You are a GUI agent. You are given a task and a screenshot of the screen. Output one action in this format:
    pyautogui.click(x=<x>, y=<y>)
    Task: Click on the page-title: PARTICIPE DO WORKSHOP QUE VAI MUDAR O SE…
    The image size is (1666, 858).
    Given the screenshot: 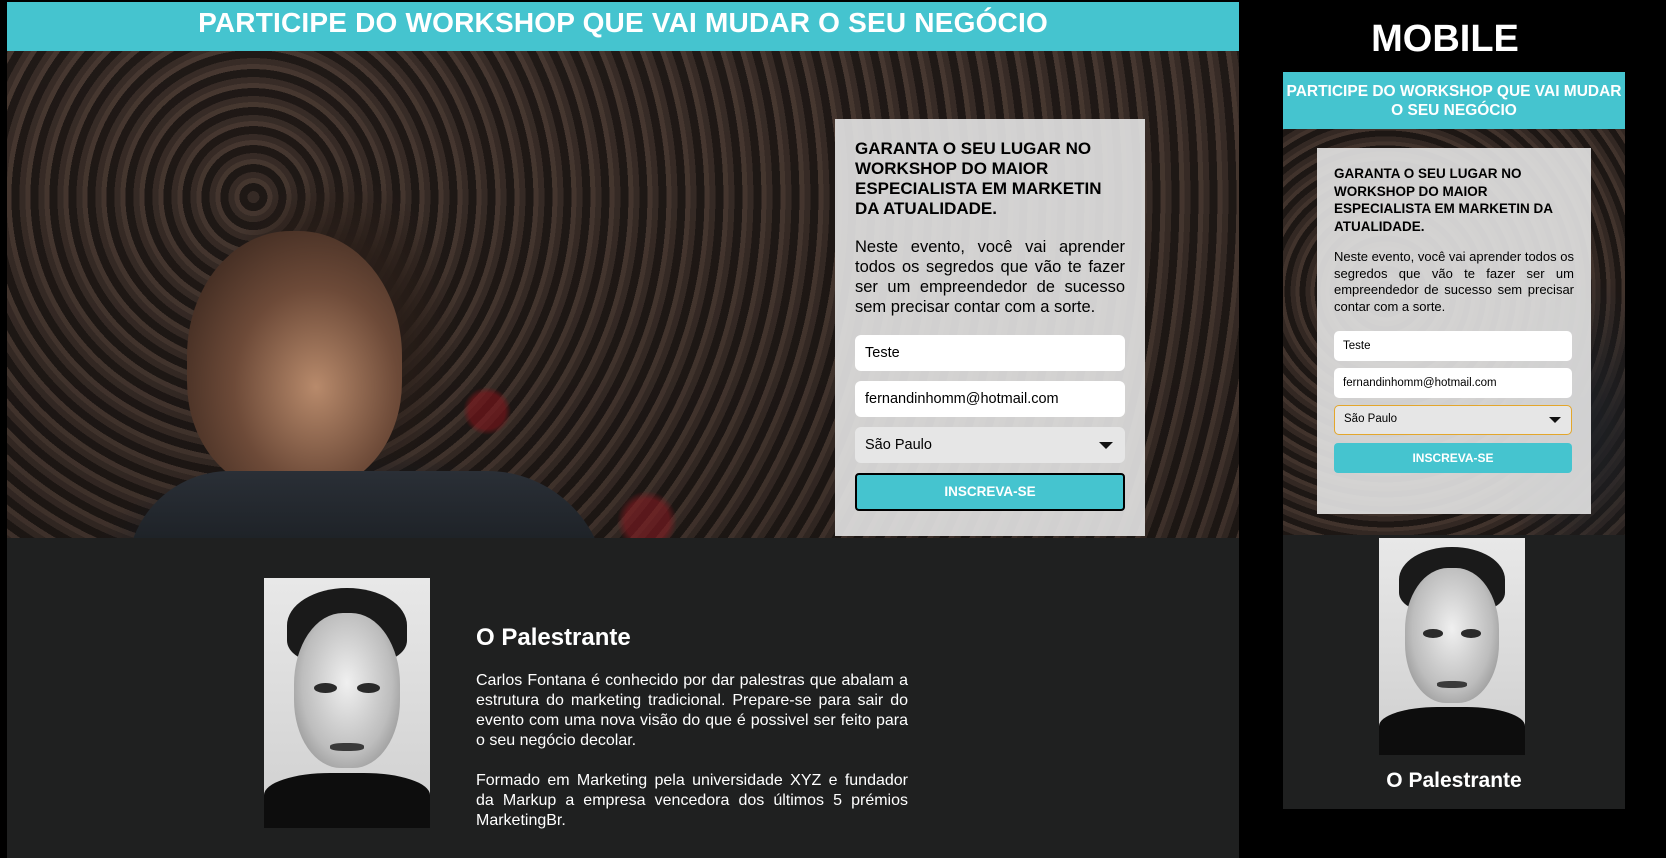 What is the action you would take?
    pyautogui.click(x=623, y=22)
    